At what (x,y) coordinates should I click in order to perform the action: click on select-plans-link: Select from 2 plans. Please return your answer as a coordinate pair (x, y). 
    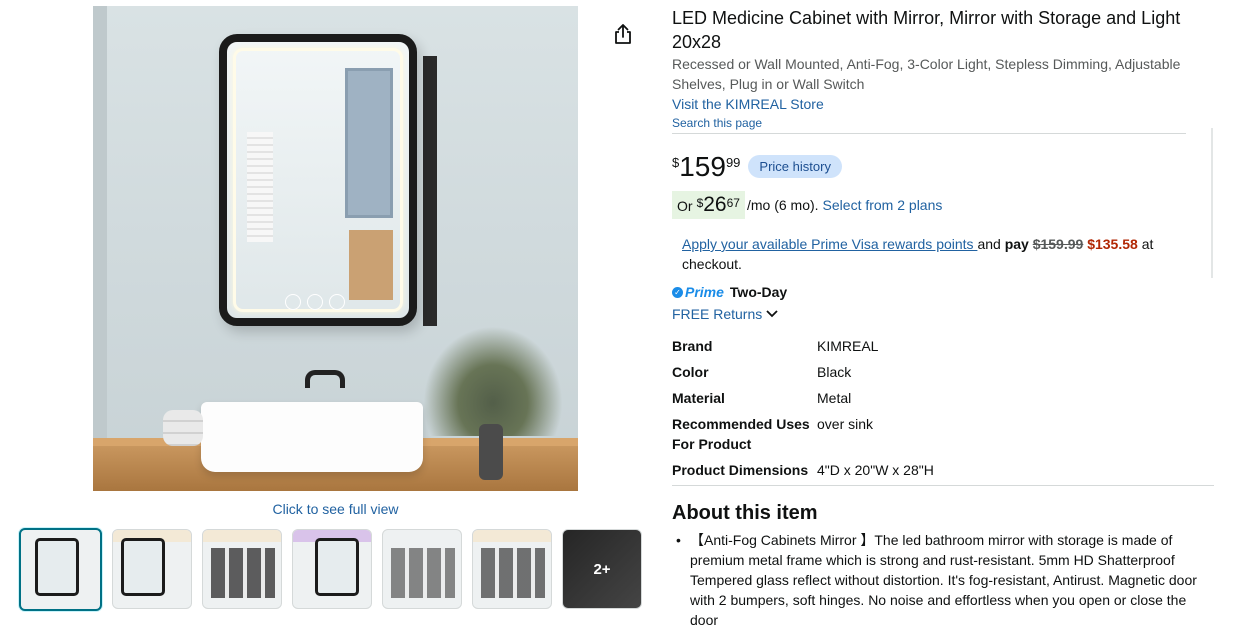
    Looking at the image, I should click on (883, 205).